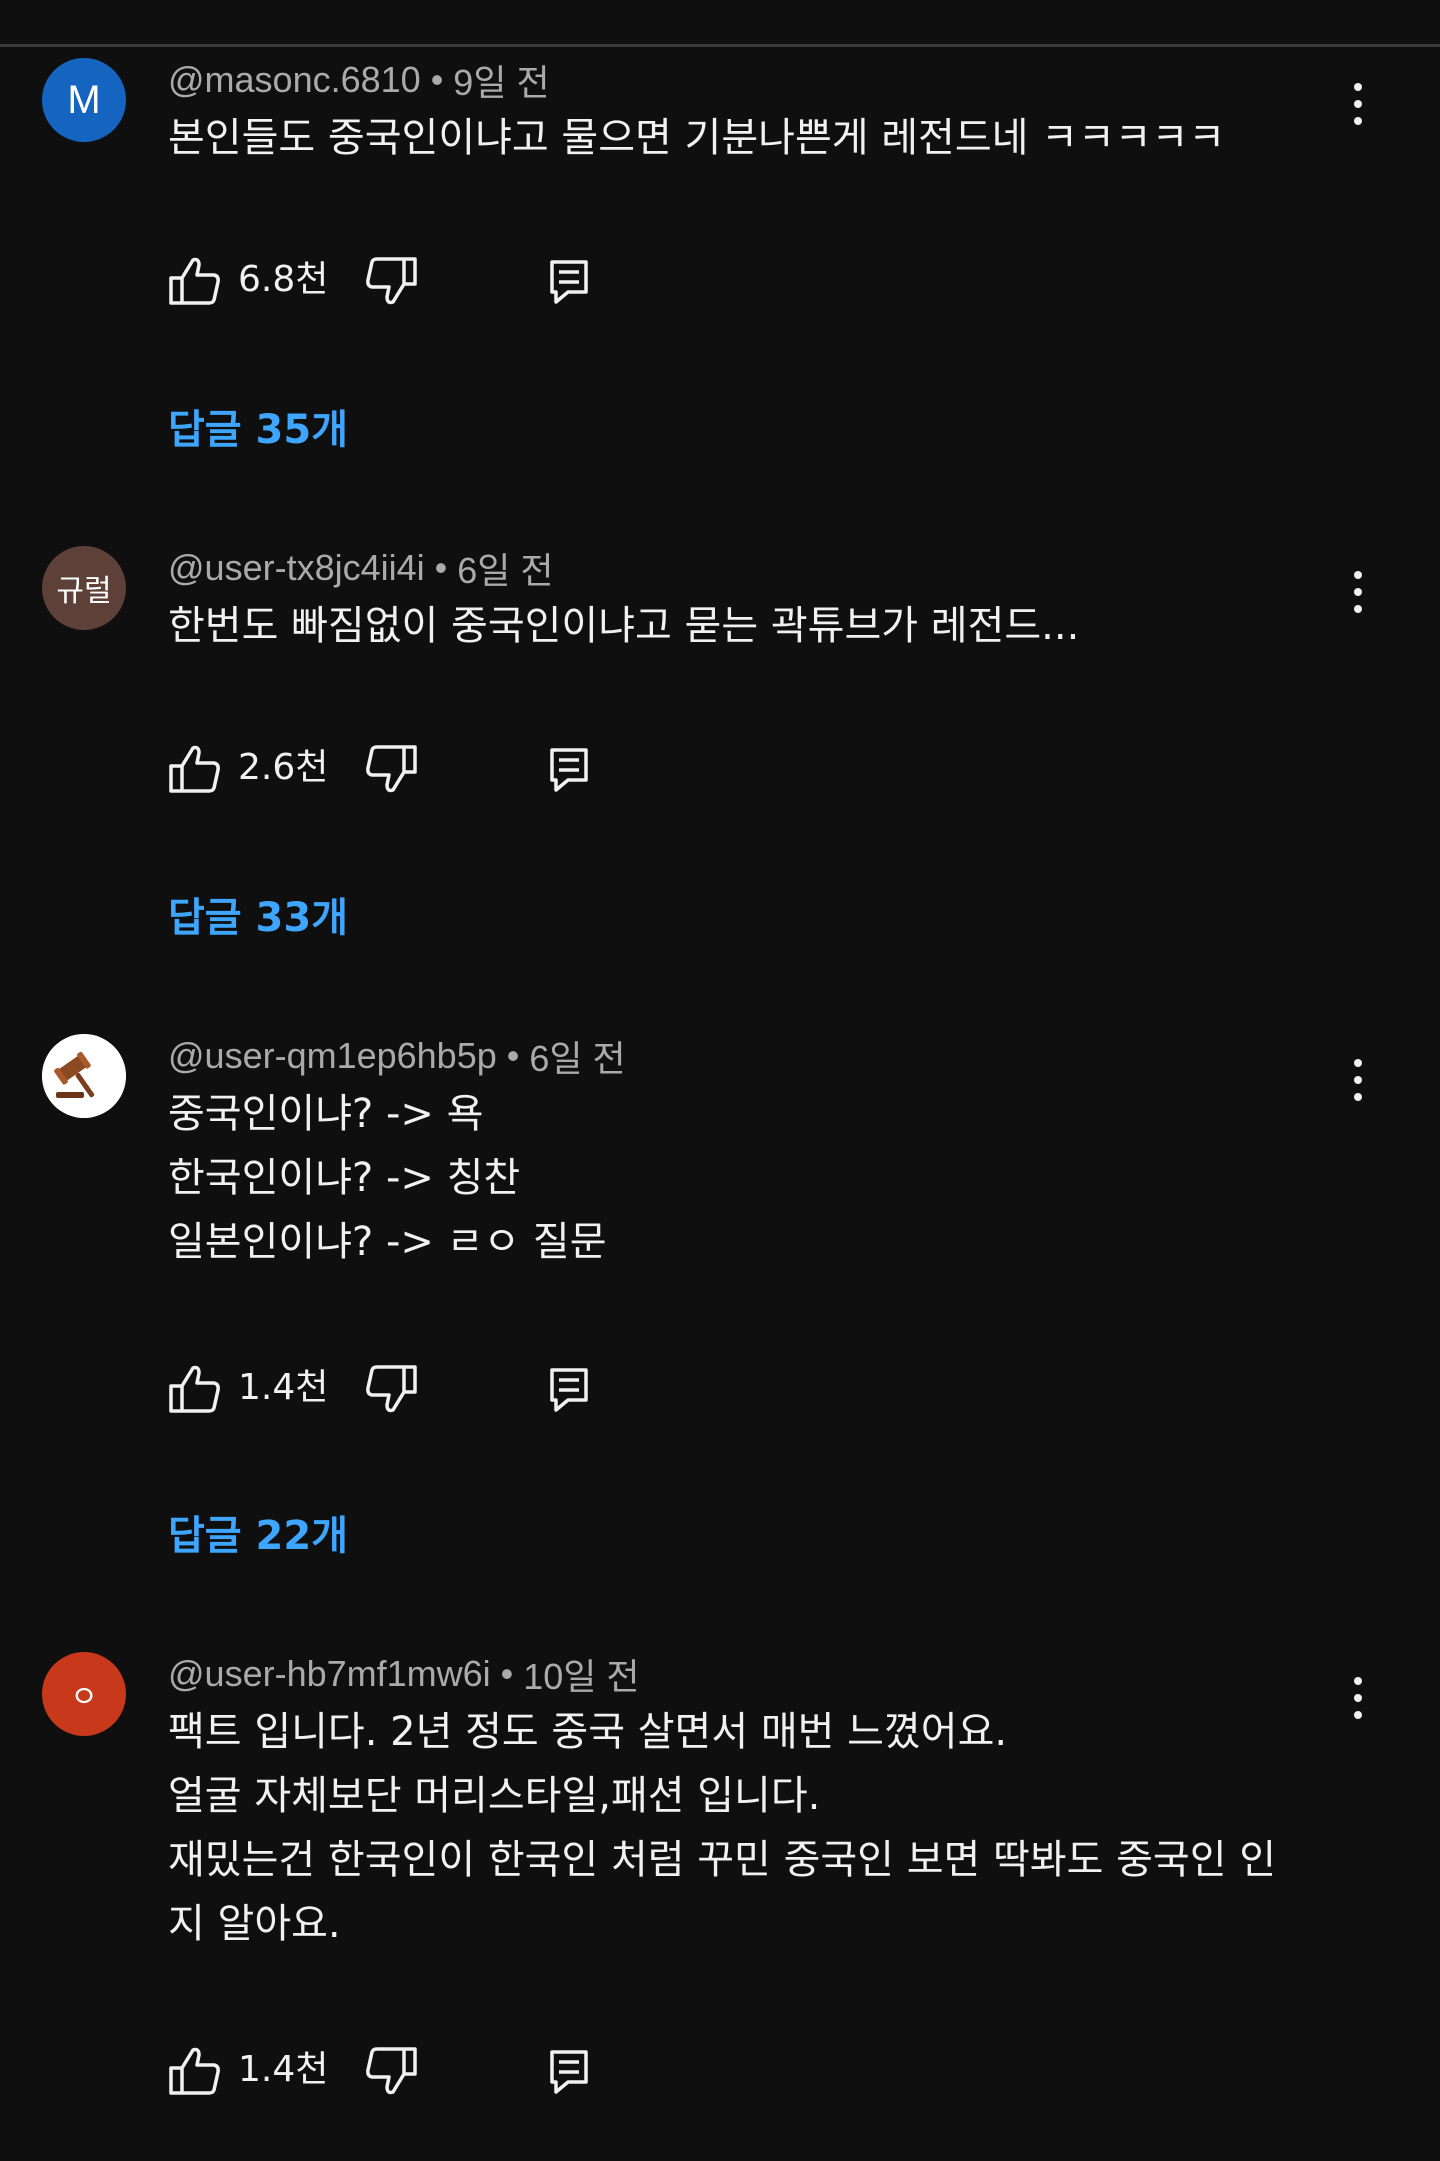 This screenshot has height=2161, width=1440. What do you see at coordinates (258, 918) in the screenshot?
I see `view-replies-button: 답글 33개` at bounding box center [258, 918].